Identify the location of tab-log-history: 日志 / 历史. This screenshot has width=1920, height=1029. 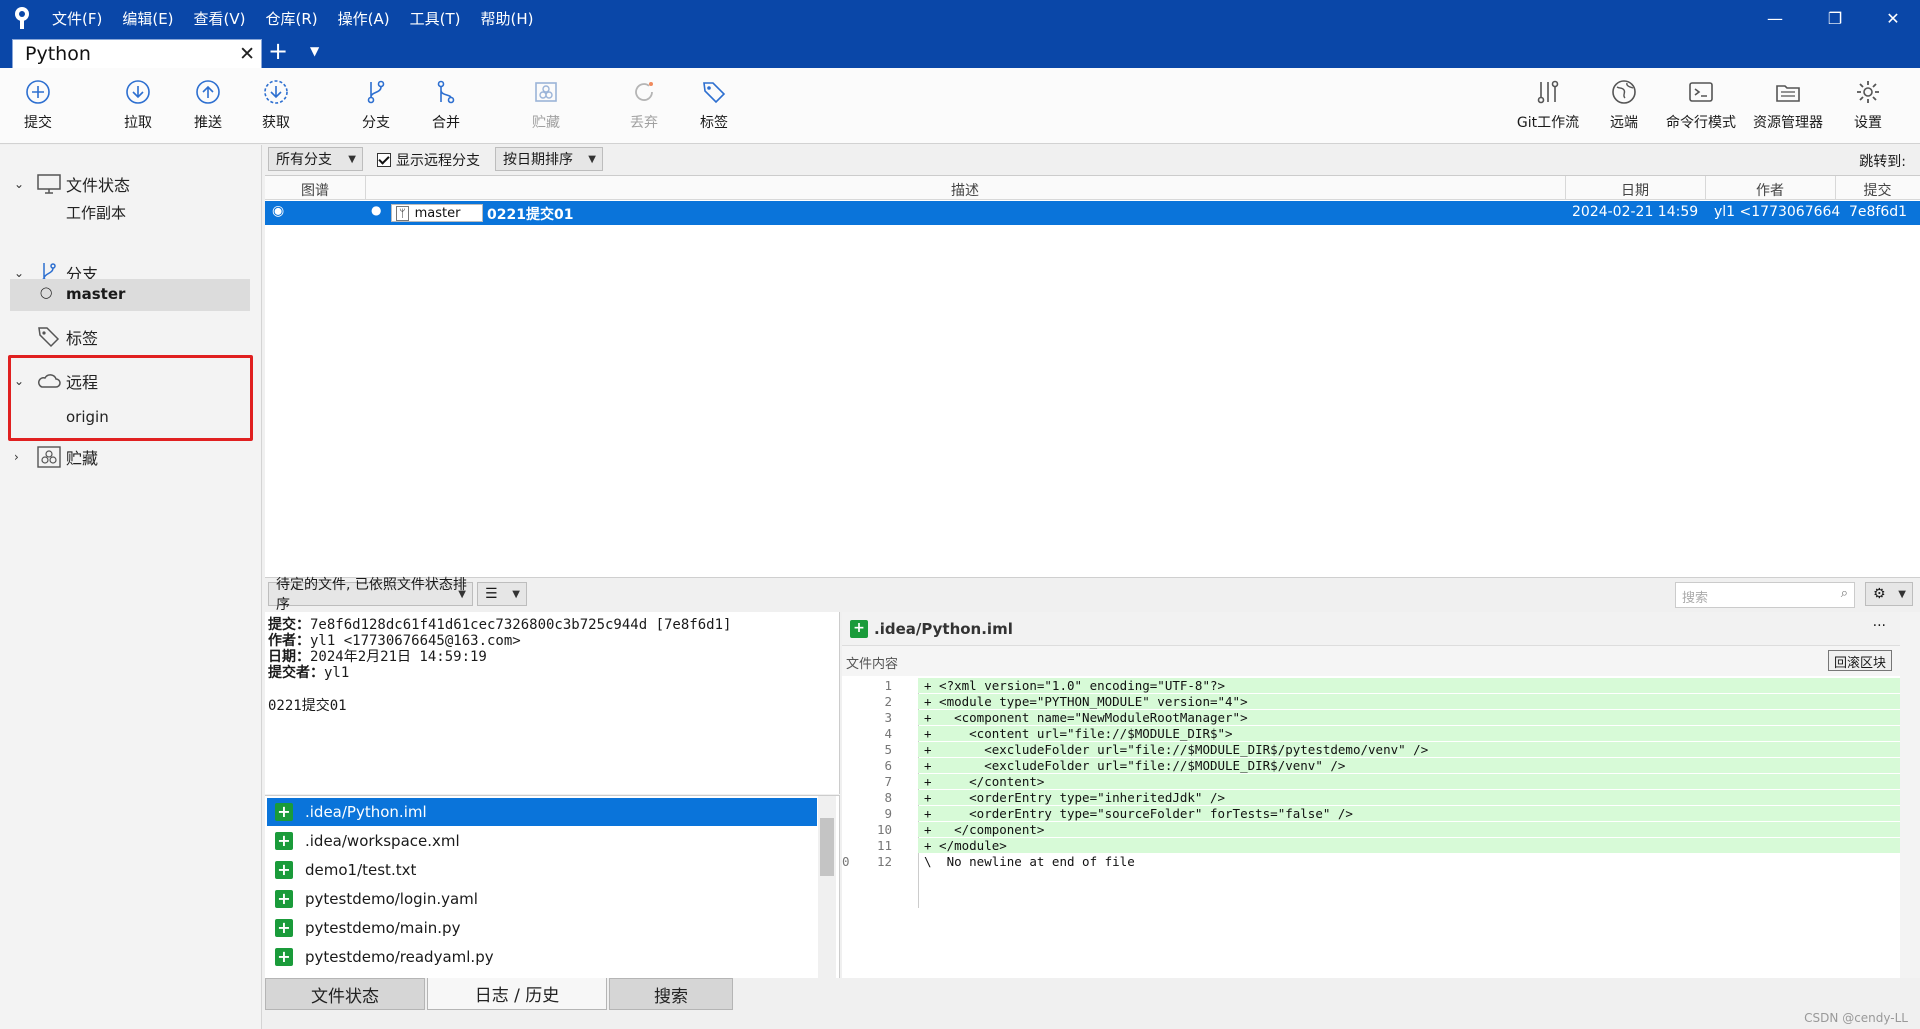
(517, 994).